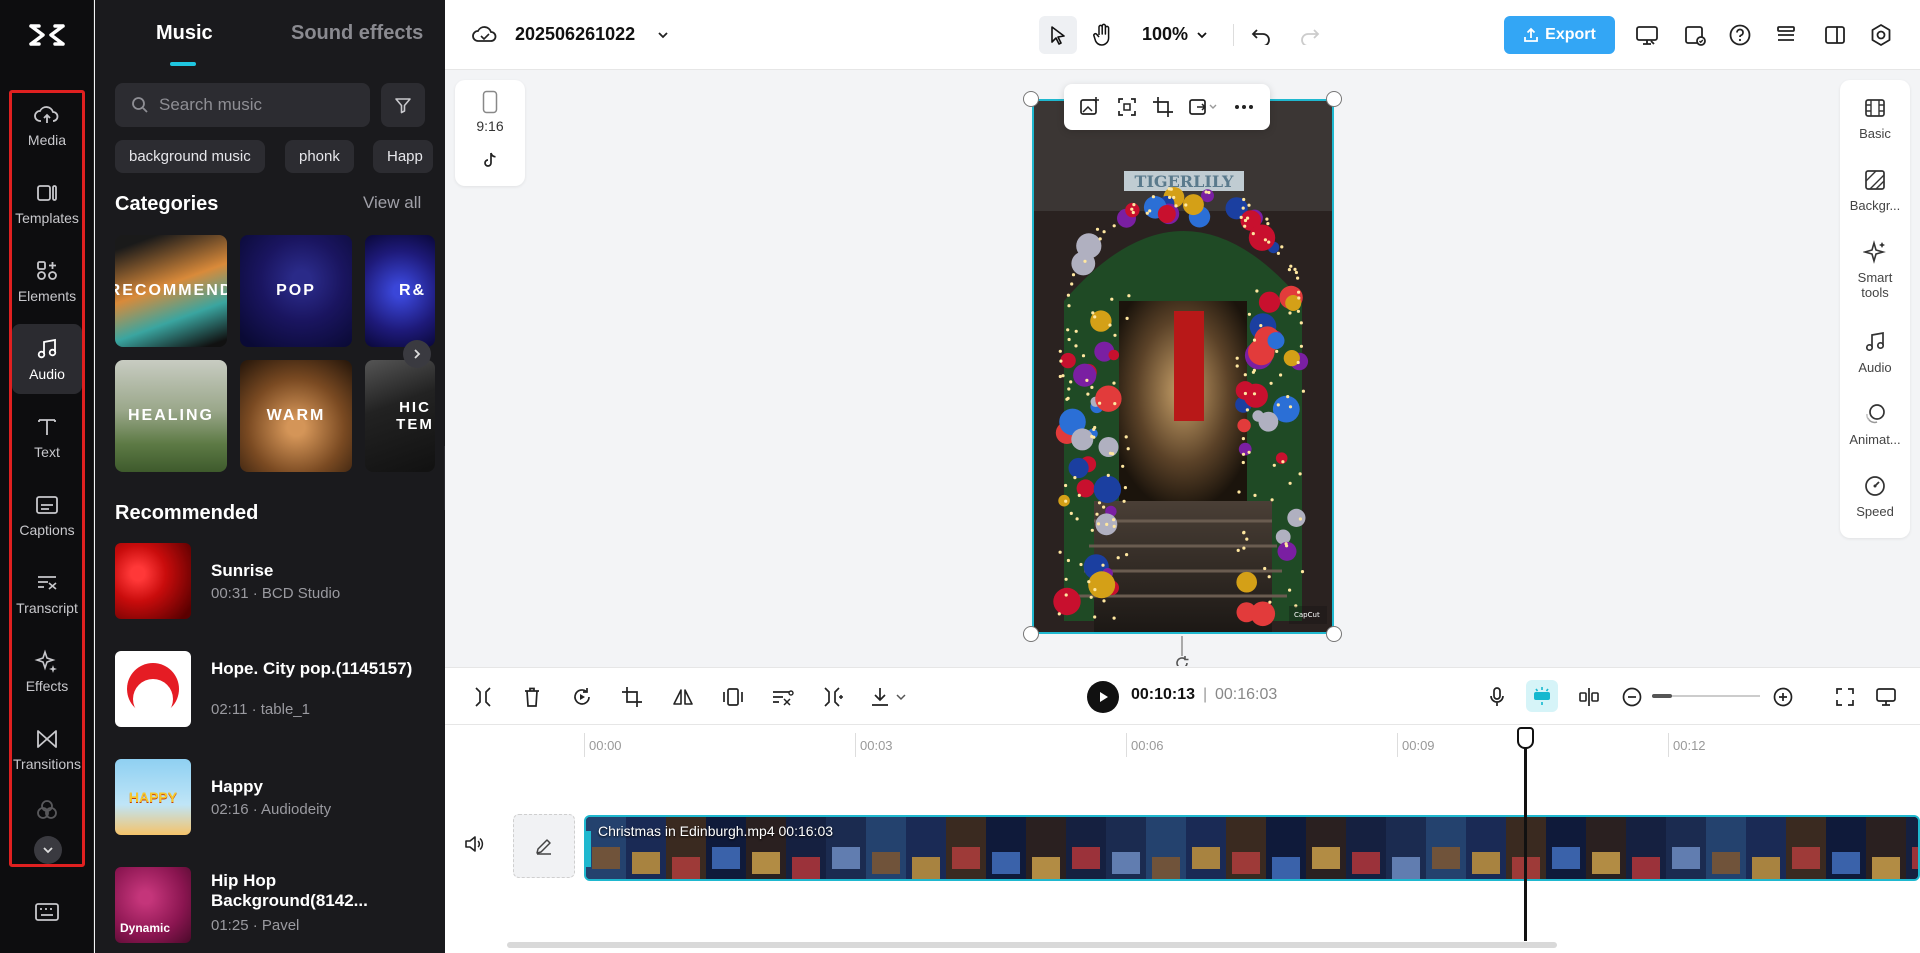  Describe the element at coordinates (532, 697) in the screenshot. I see `delete-icon` at that location.